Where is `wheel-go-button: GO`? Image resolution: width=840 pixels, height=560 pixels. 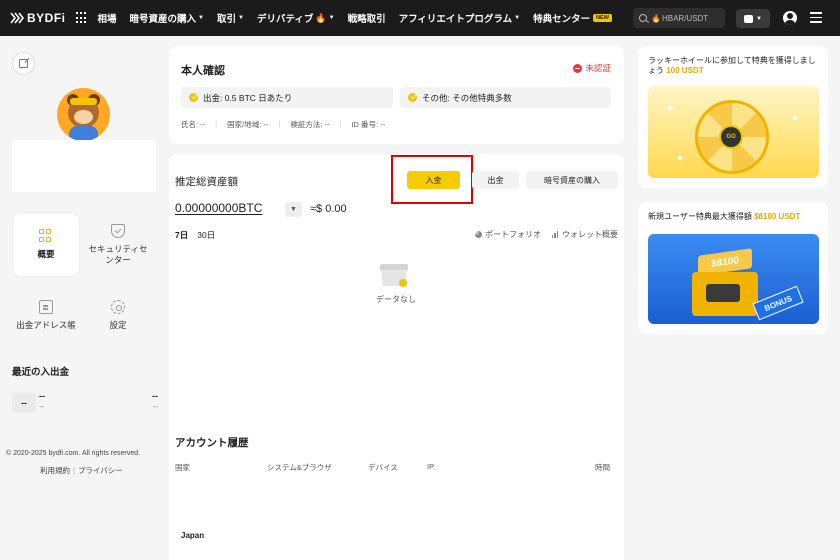 wheel-go-button: GO is located at coordinates (731, 137).